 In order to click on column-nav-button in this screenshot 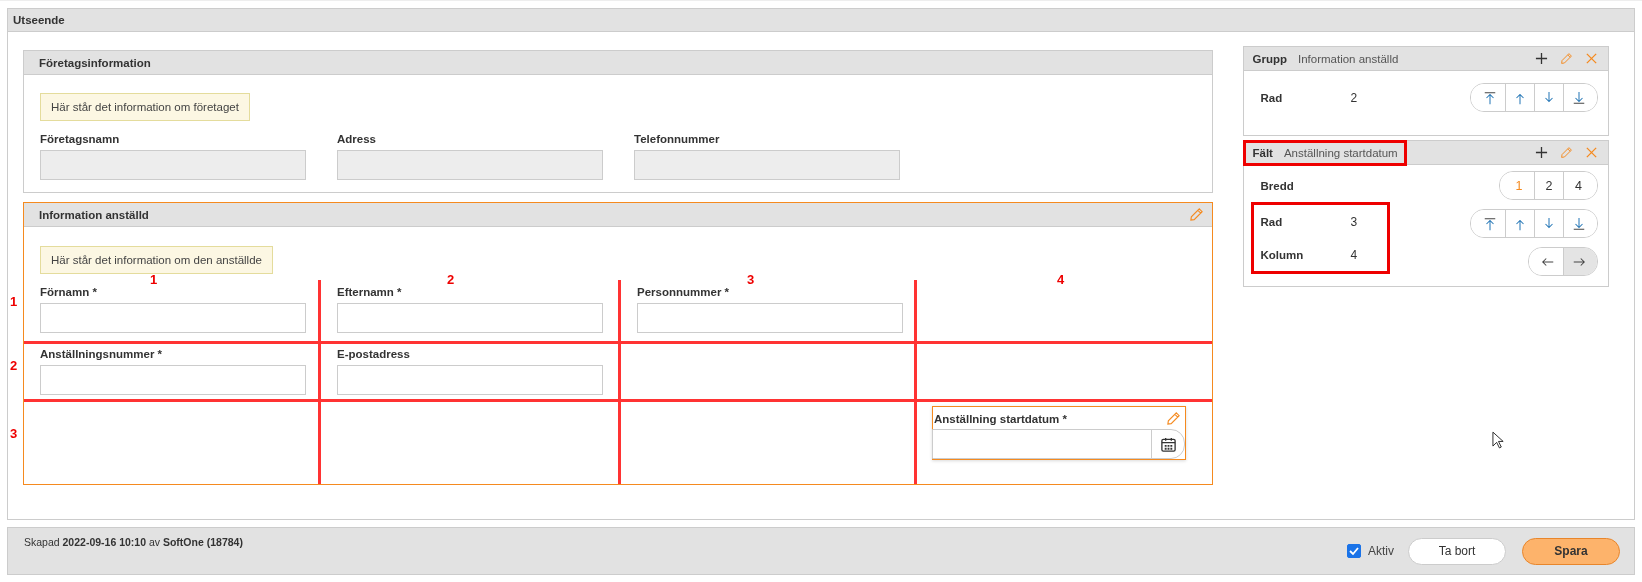, I will do `click(1580, 261)`.